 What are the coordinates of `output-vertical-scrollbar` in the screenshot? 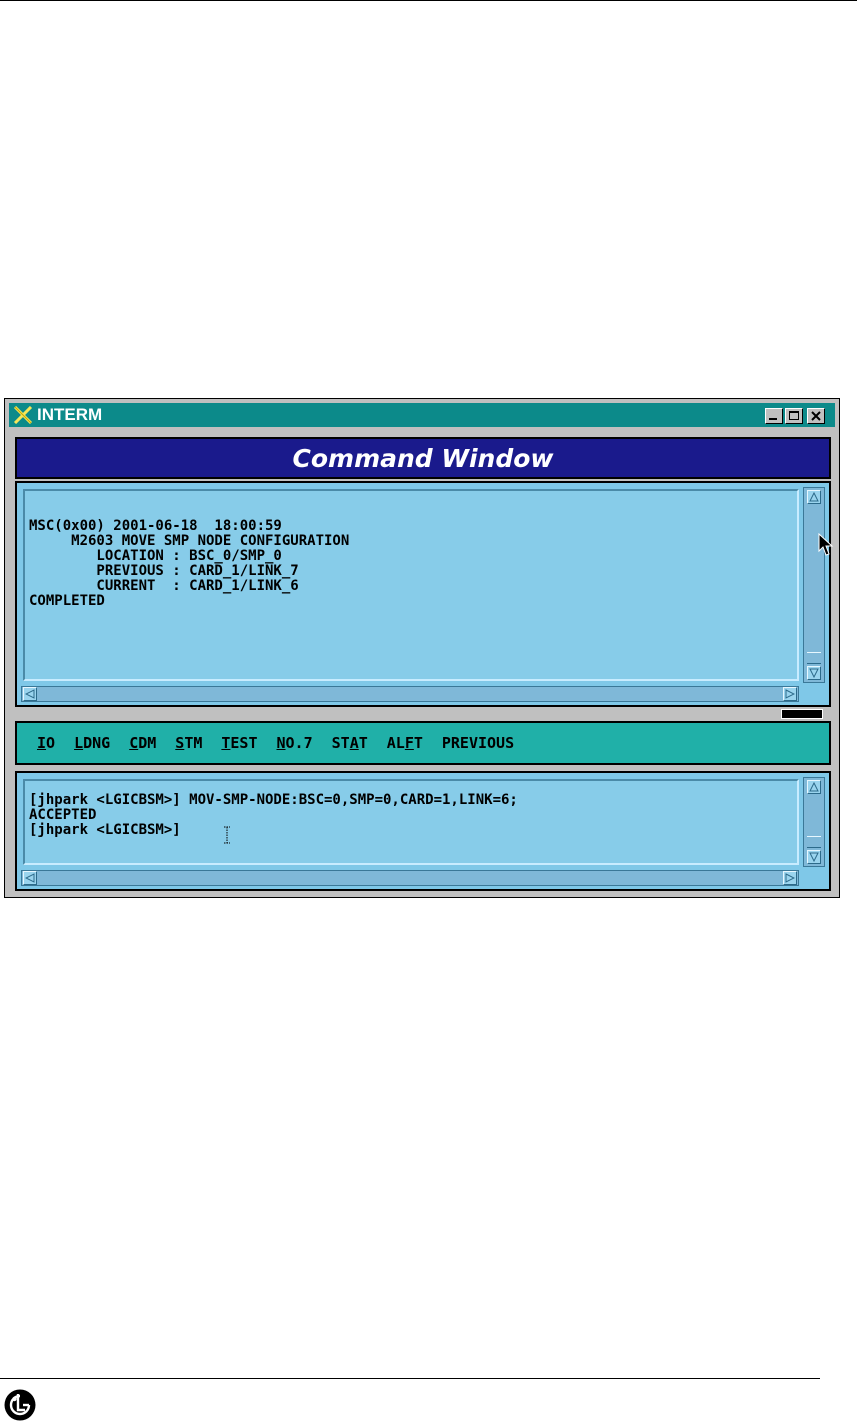 It's located at (814, 585).